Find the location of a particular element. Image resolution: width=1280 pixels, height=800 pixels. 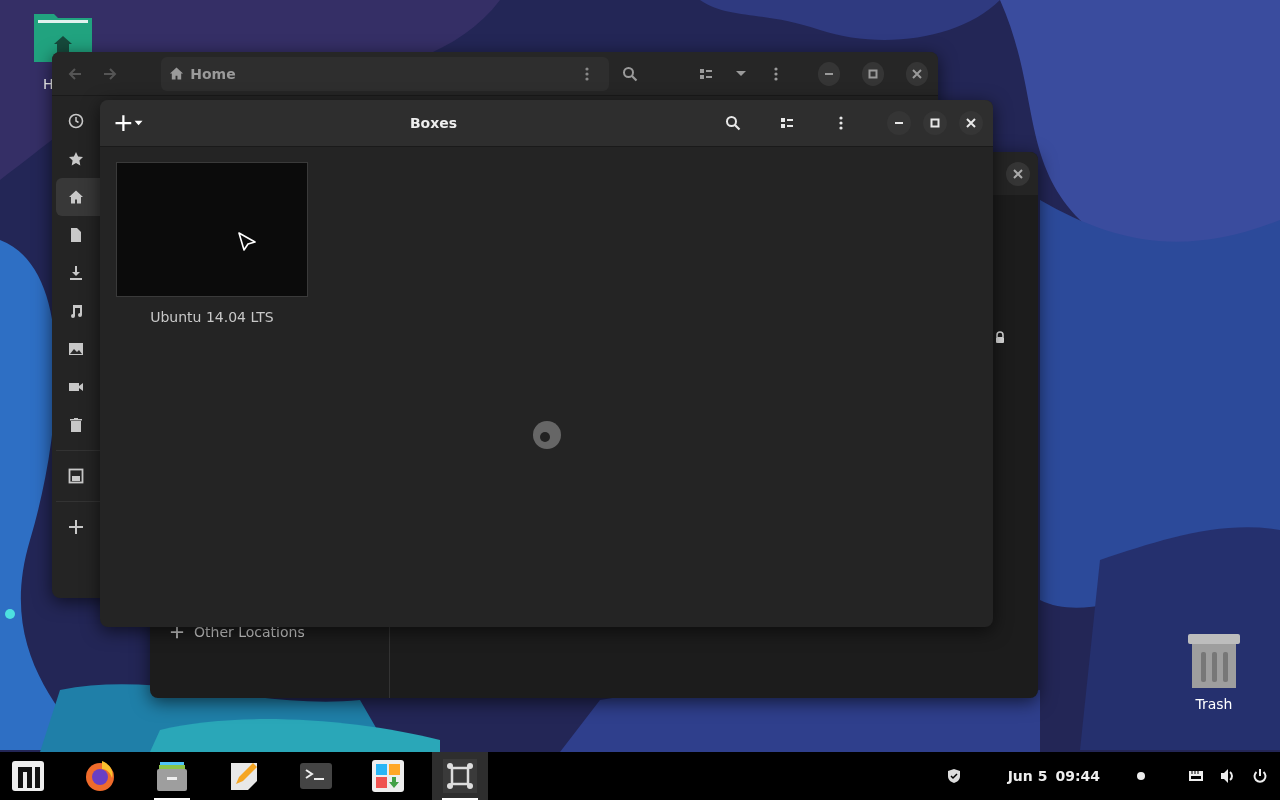

machine-thumbnail is located at coordinates (212, 229).